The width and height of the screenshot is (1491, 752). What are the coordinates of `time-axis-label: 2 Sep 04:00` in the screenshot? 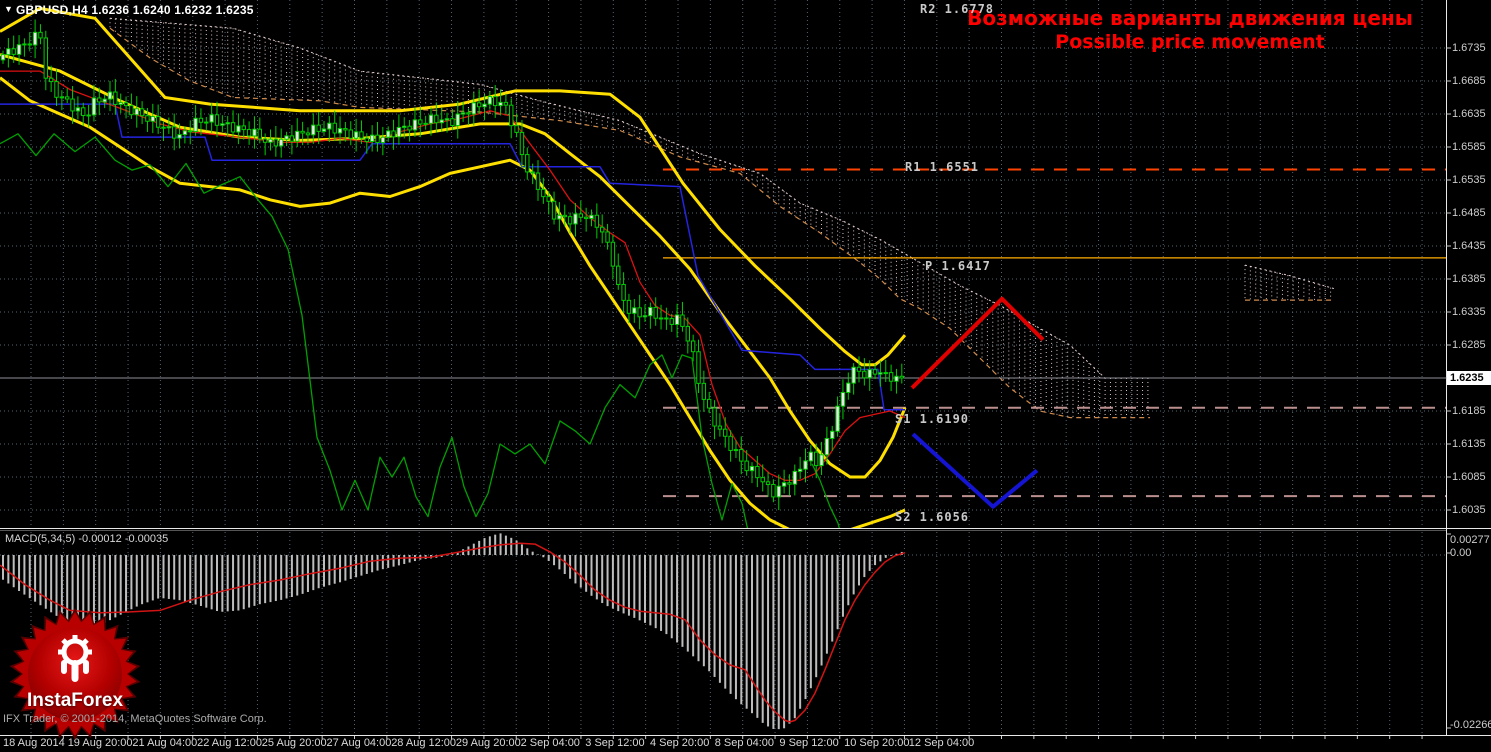 It's located at (550, 743).